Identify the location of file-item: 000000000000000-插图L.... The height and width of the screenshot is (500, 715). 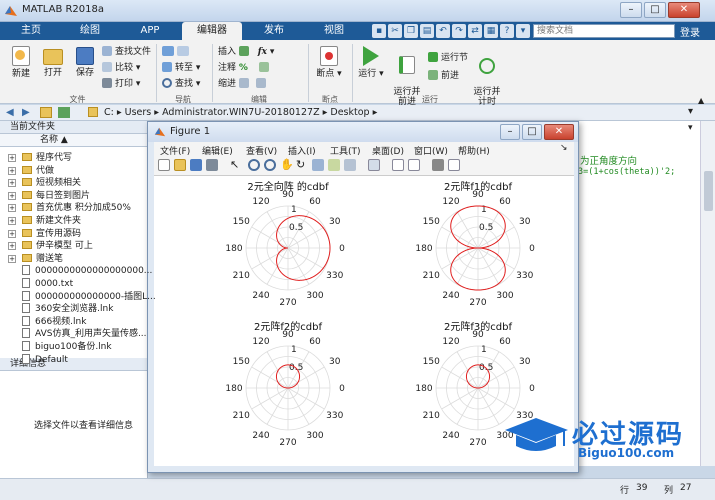
(89, 296).